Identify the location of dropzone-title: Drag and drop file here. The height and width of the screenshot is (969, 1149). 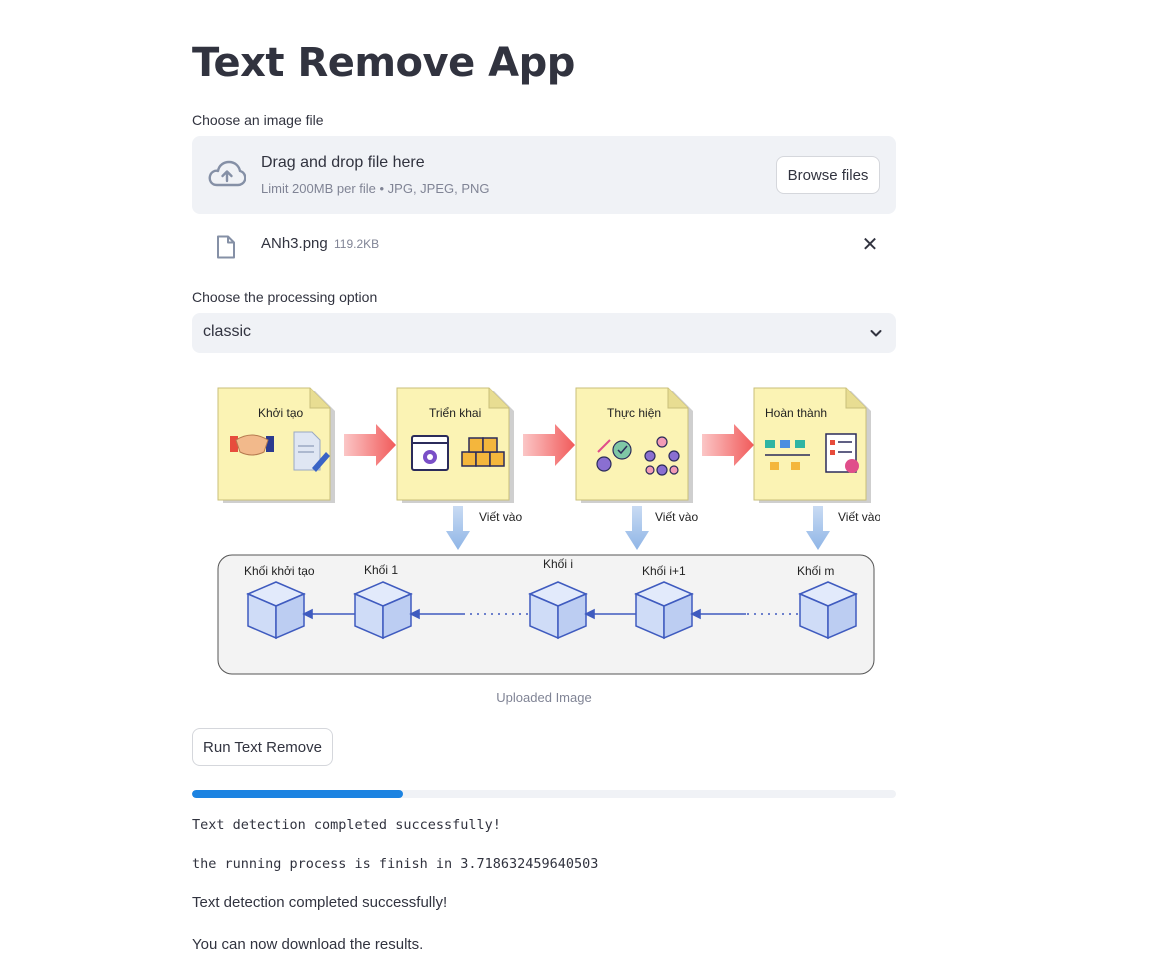
(343, 162).